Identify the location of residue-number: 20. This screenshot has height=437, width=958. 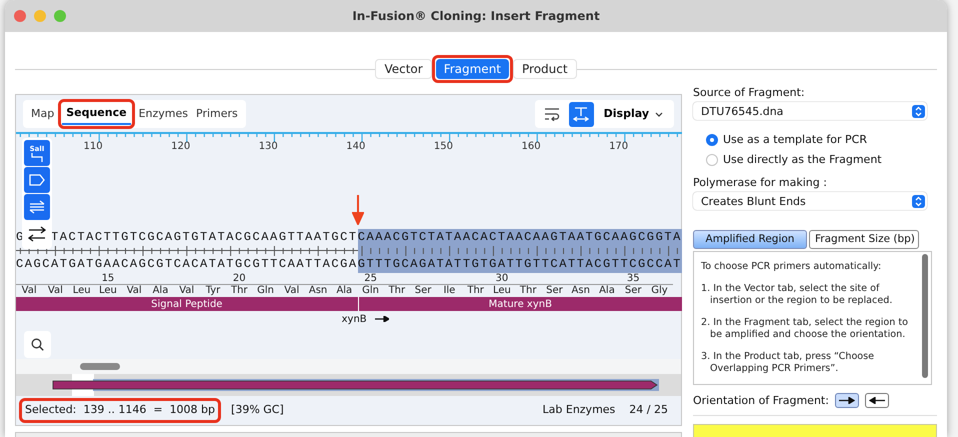
(239, 278).